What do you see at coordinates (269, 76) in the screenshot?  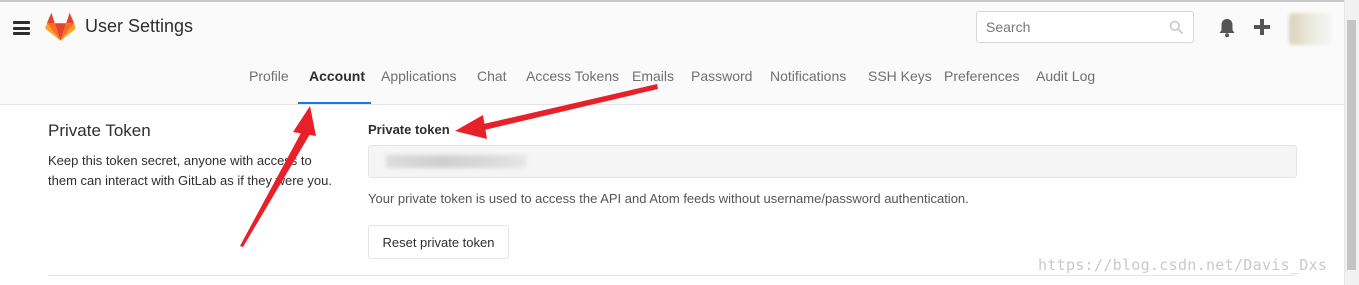 I see `tab-profile: Profile` at bounding box center [269, 76].